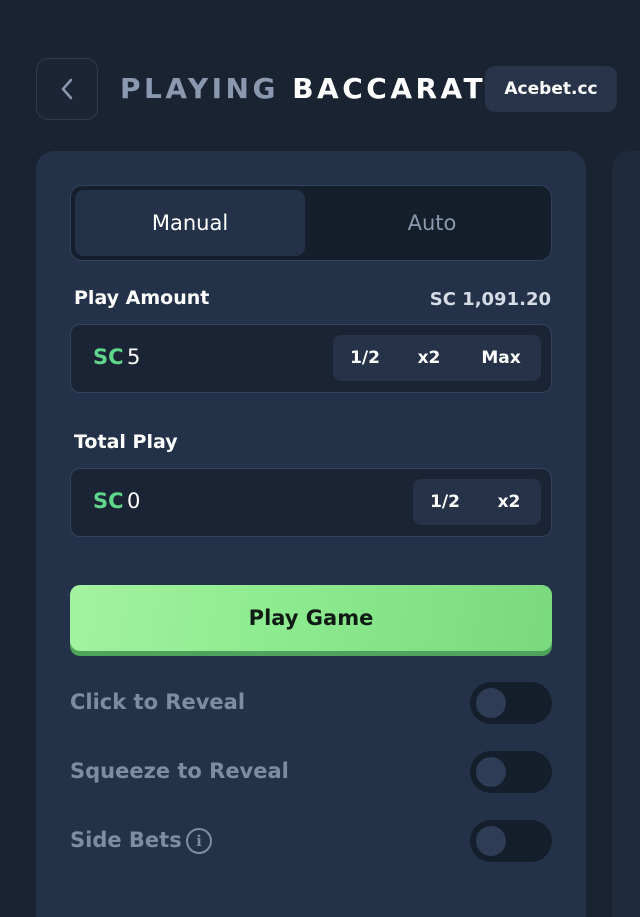 This screenshot has height=917, width=640. Describe the element at coordinates (158, 702) in the screenshot. I see `toggle-label: Click to Reveal` at that location.